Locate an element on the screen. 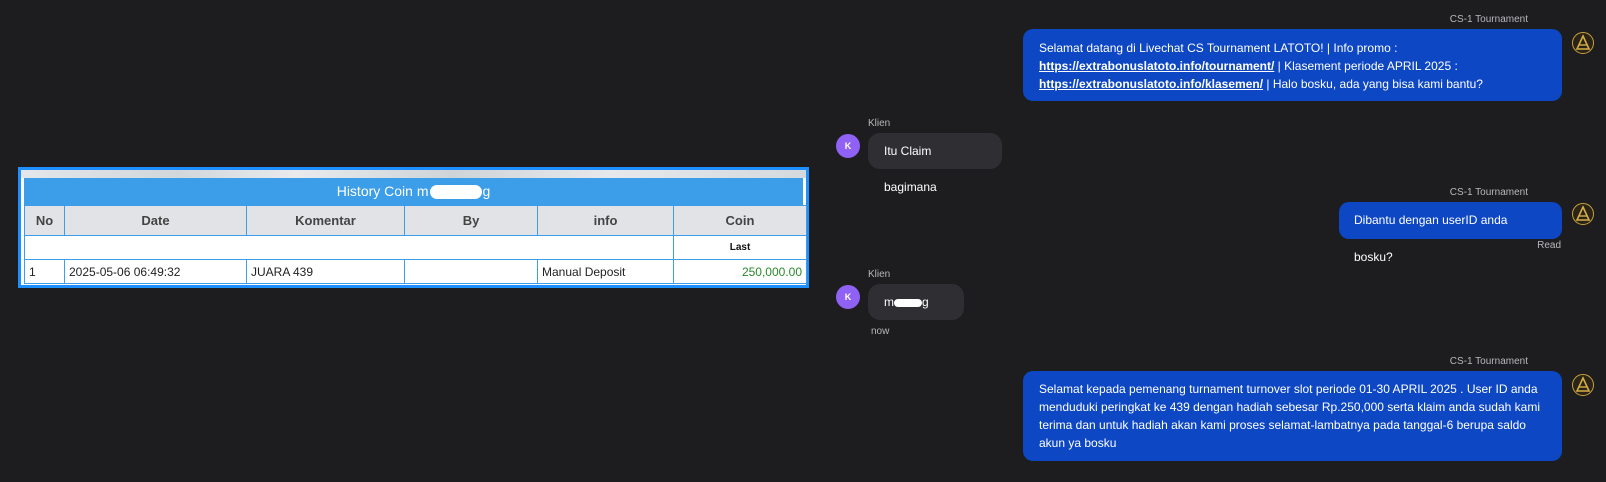  client-message-bubble: Itu Claim bagimana is located at coordinates (935, 163).